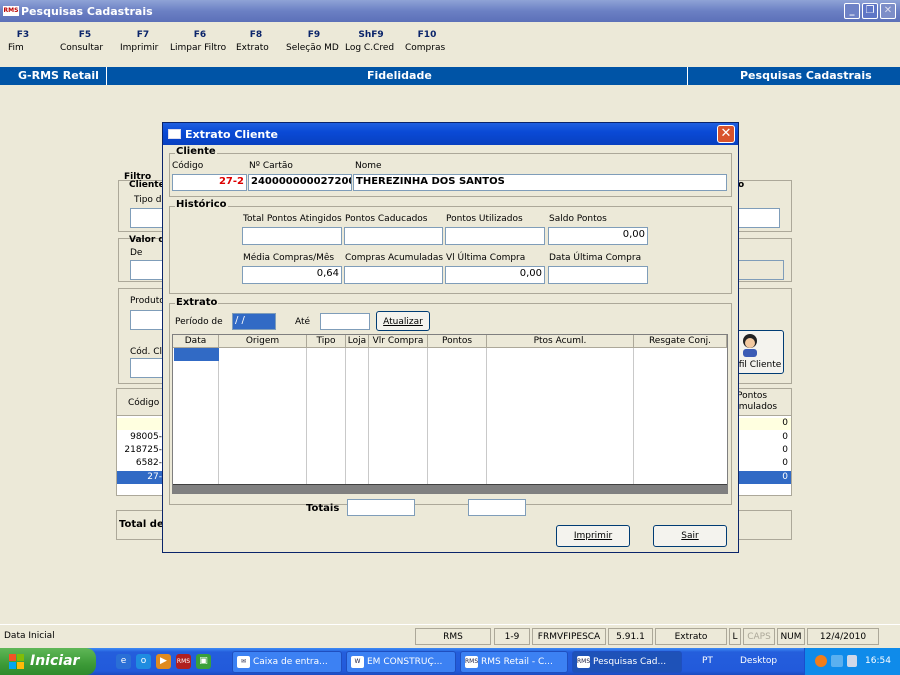 The image size is (900, 675). Describe the element at coordinates (450, 134) in the screenshot. I see `dialog-title-bar: Extrato Cliente ✕` at that location.